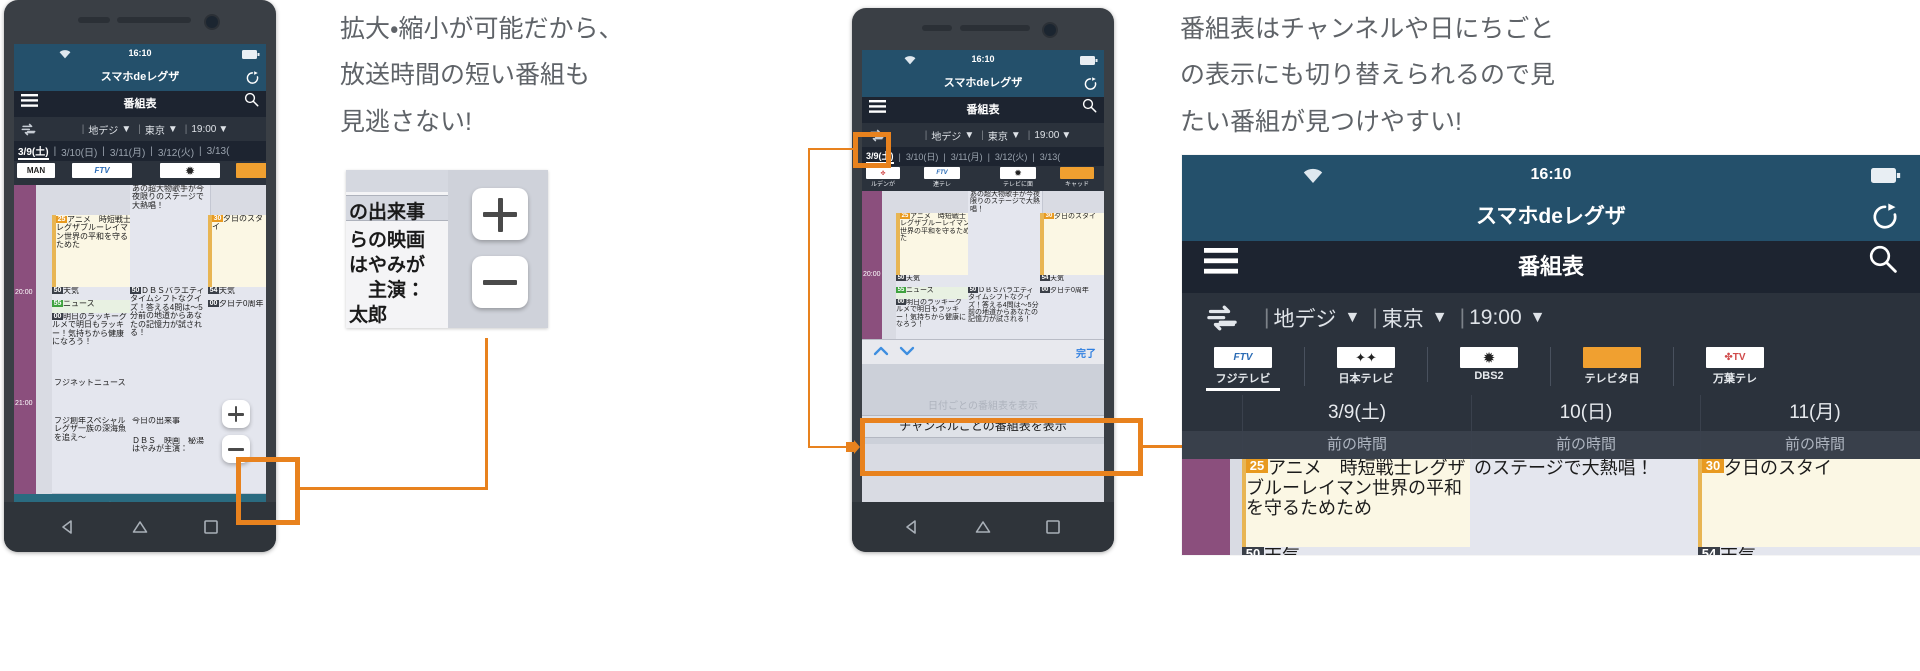 The image size is (1920, 671). Describe the element at coordinates (1585, 413) in the screenshot. I see `date-column-1: 10(日)` at that location.